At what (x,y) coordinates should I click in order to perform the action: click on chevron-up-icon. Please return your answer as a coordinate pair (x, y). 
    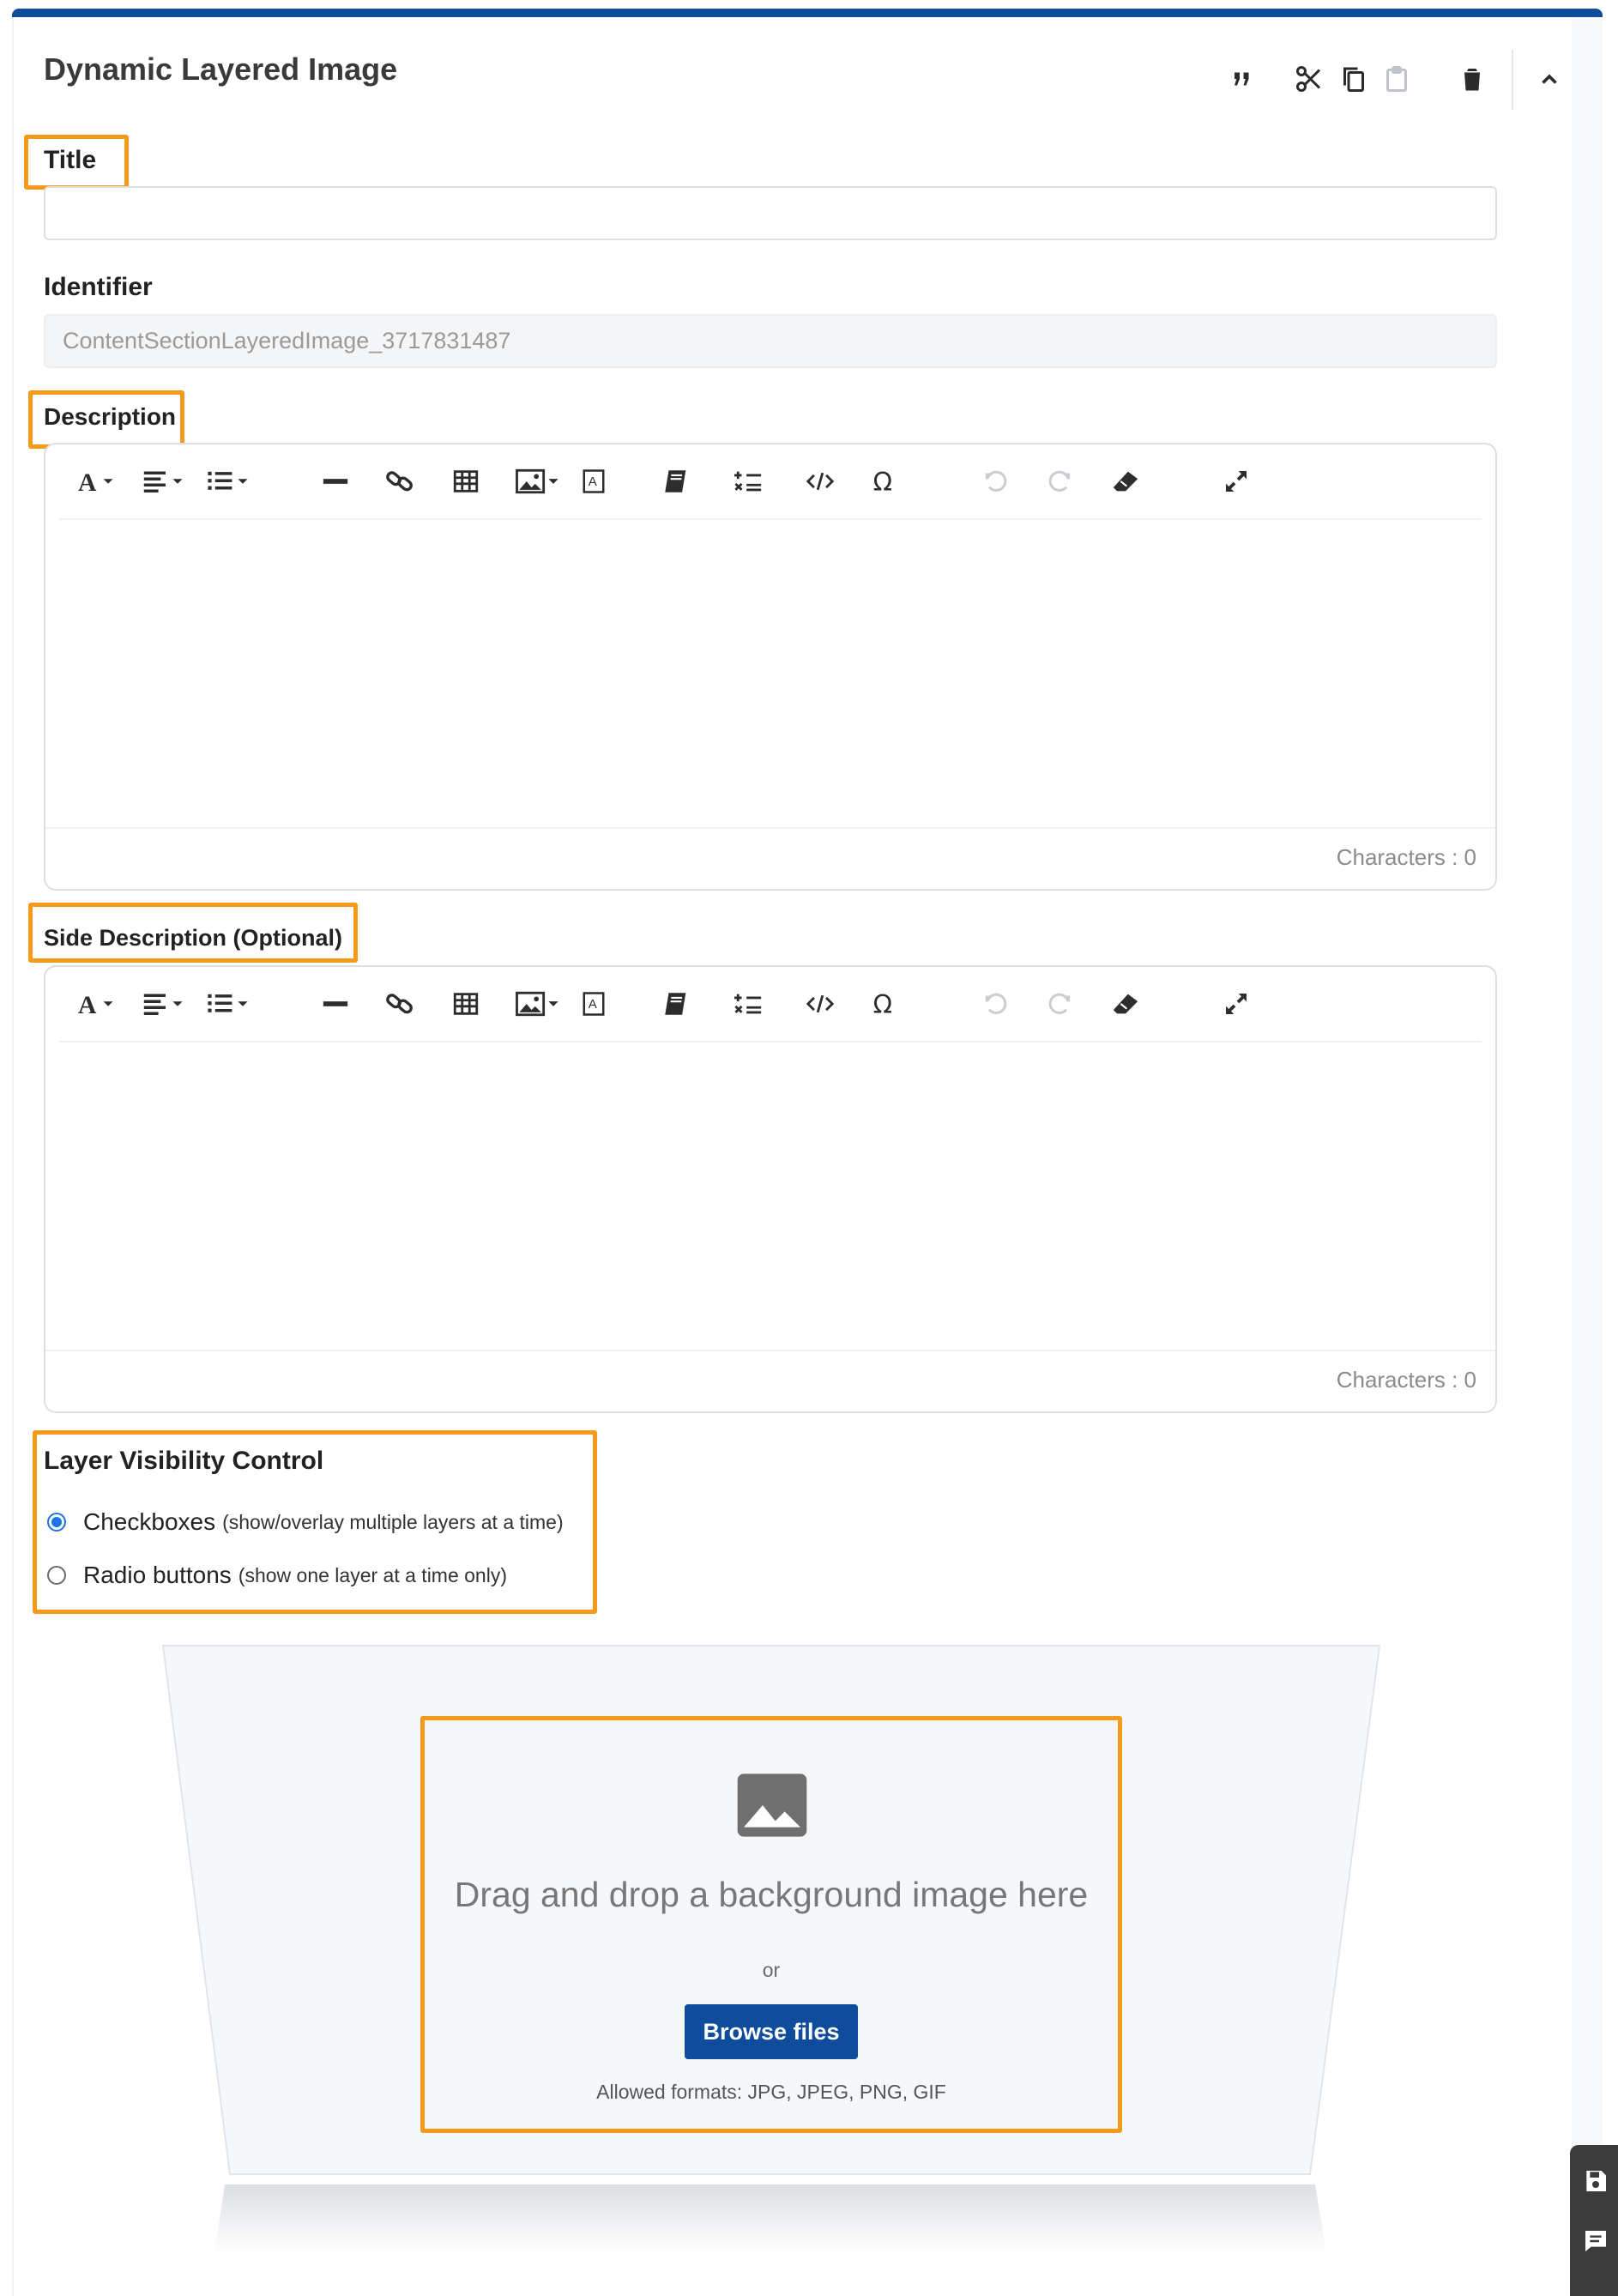
    Looking at the image, I should click on (1549, 79).